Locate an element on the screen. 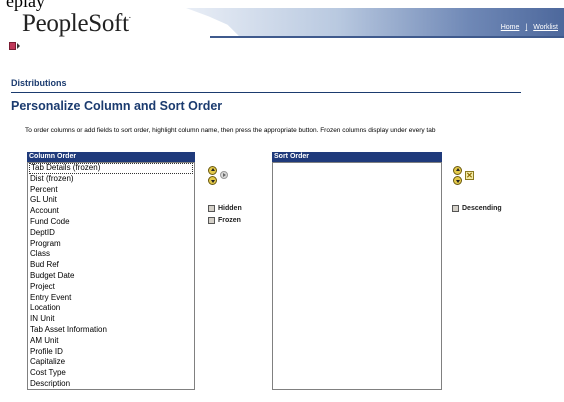 The height and width of the screenshot is (402, 564). frozen-checkbox: Frozen is located at coordinates (224, 220).